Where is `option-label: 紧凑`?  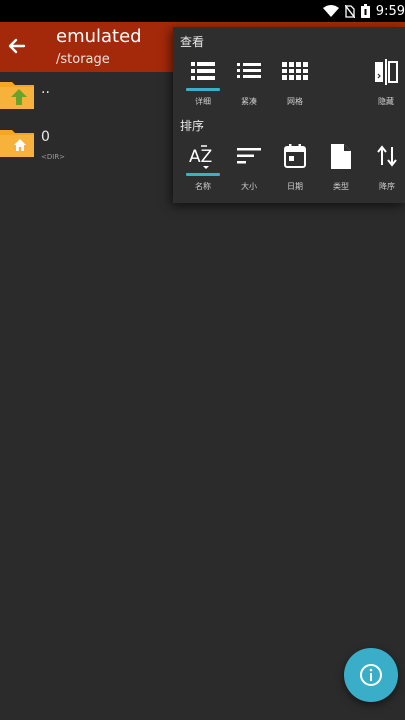
option-label: 紧凑 is located at coordinates (249, 101).